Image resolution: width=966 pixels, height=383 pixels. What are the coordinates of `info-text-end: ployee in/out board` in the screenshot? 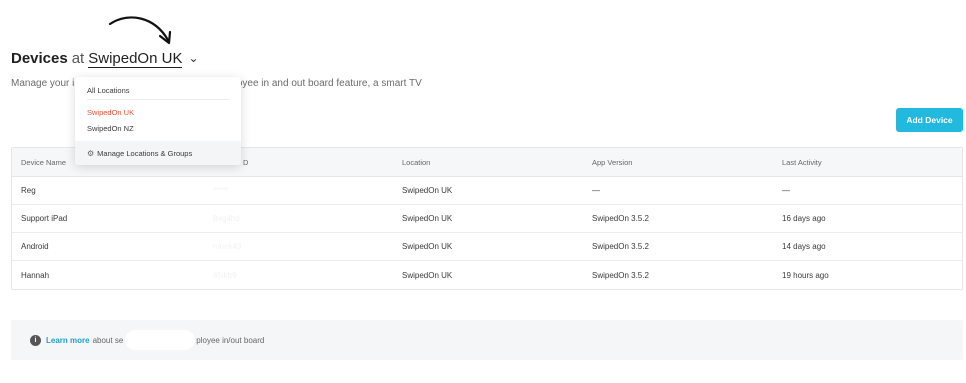 It's located at (230, 340).